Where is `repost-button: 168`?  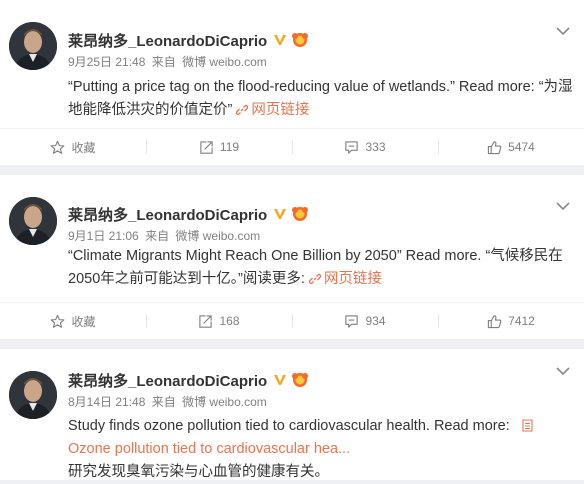
repost-button: 168 is located at coordinates (219, 321).